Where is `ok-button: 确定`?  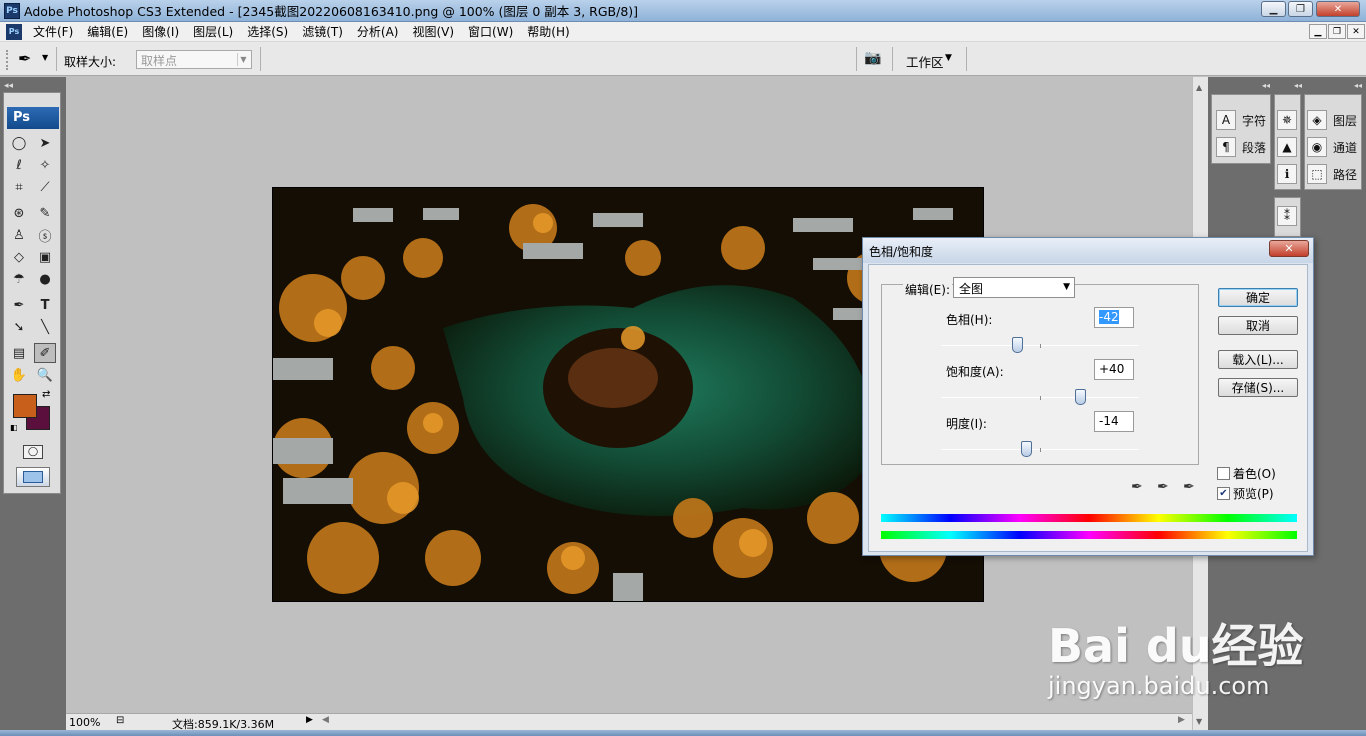
ok-button: 确定 is located at coordinates (1258, 297).